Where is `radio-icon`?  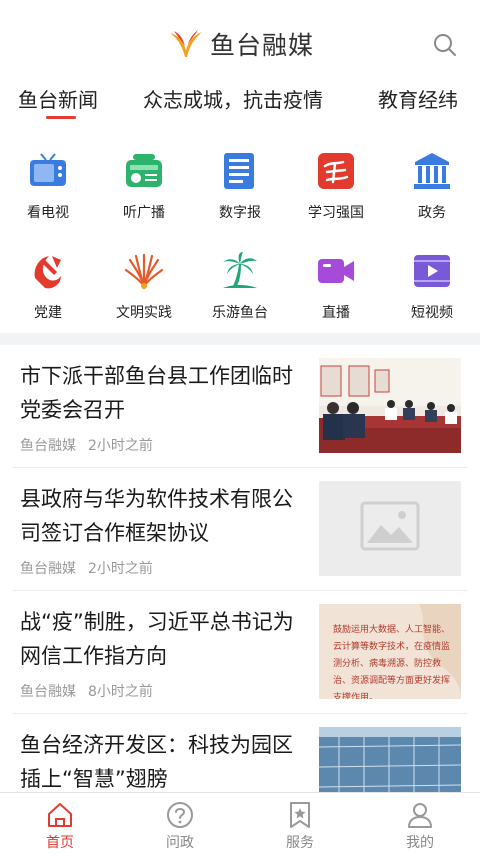
radio-icon is located at coordinates (144, 170).